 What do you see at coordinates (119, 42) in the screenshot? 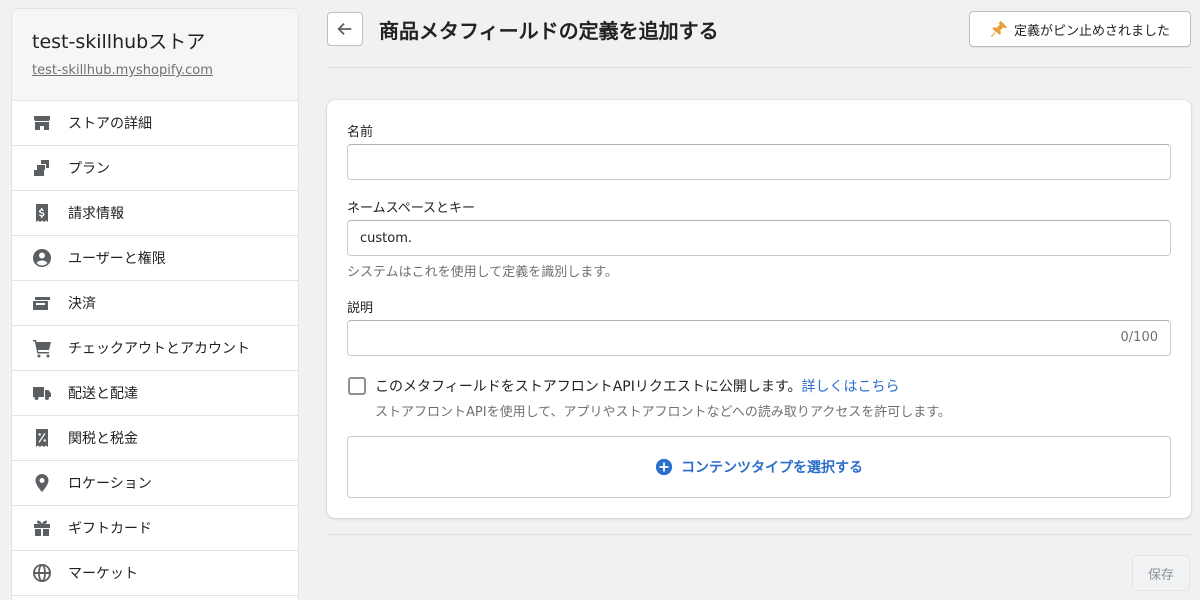
I see `store-name: test-skillhubストア` at bounding box center [119, 42].